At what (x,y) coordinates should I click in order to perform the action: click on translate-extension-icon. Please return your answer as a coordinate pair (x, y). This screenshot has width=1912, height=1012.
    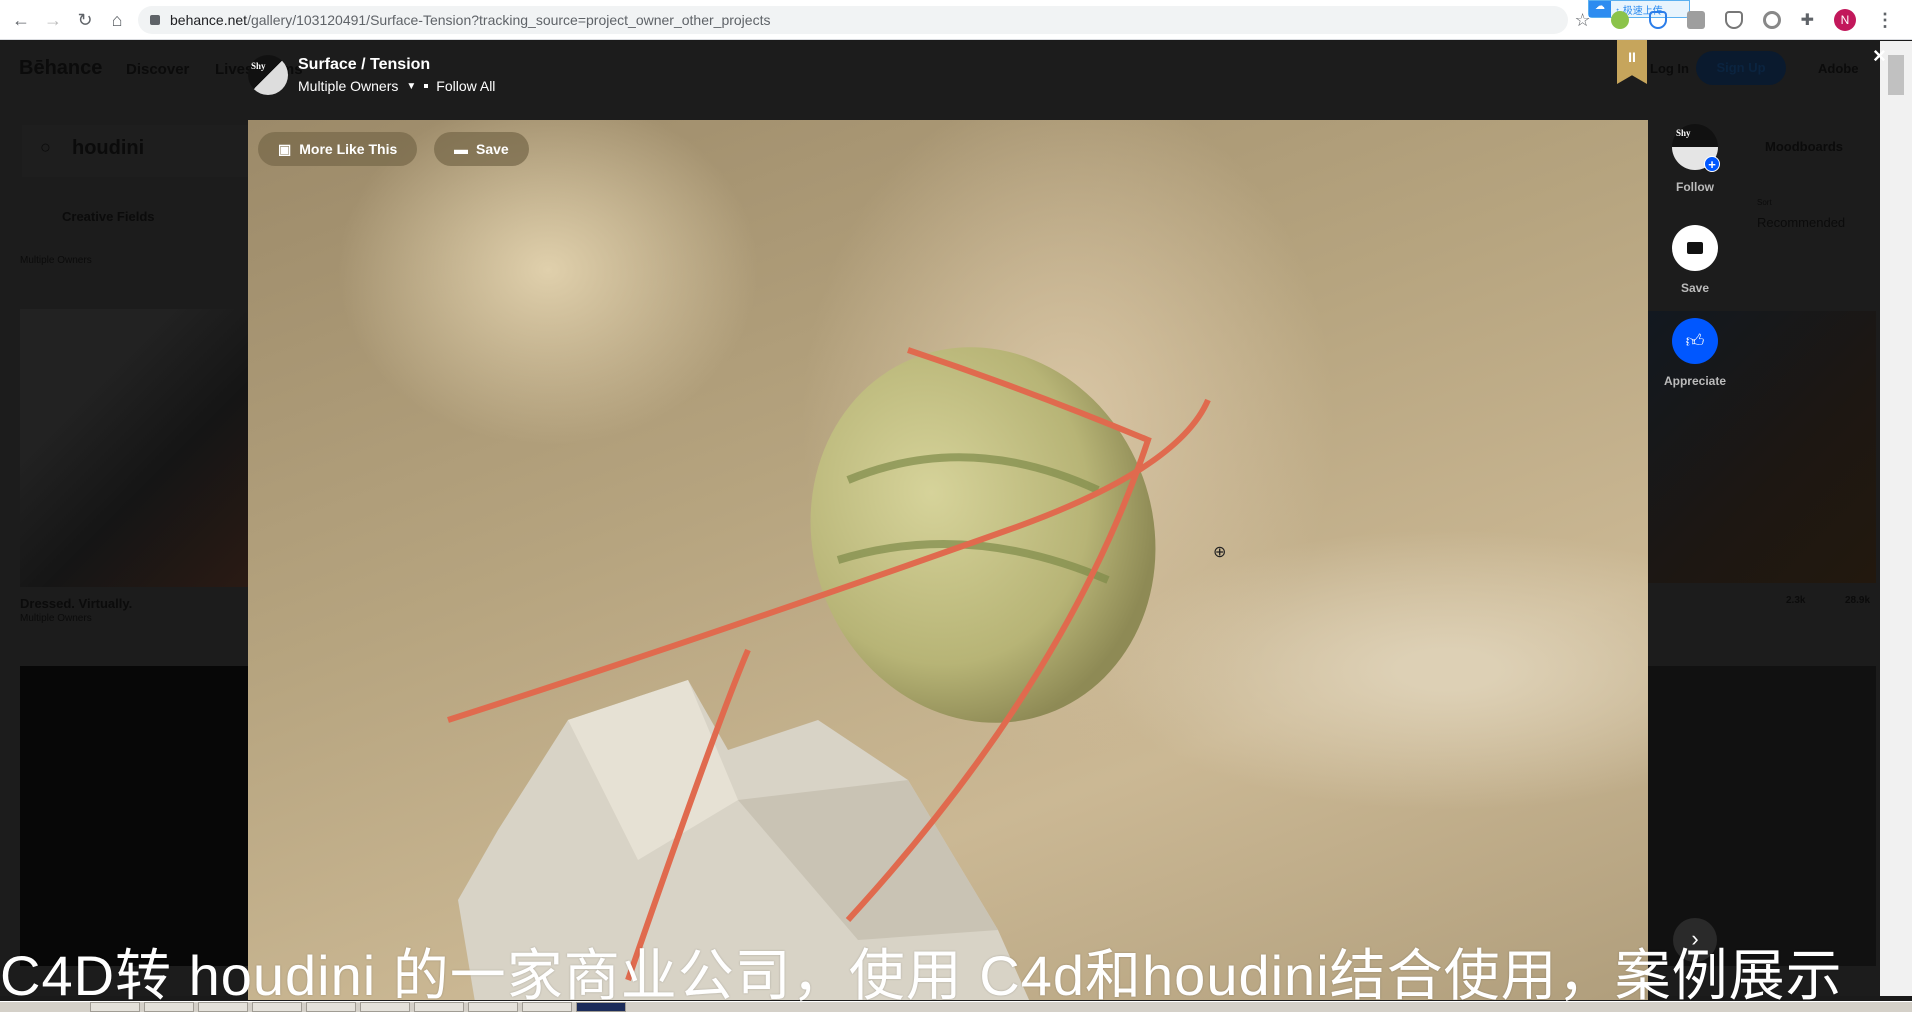
    Looking at the image, I should click on (1733, 20).